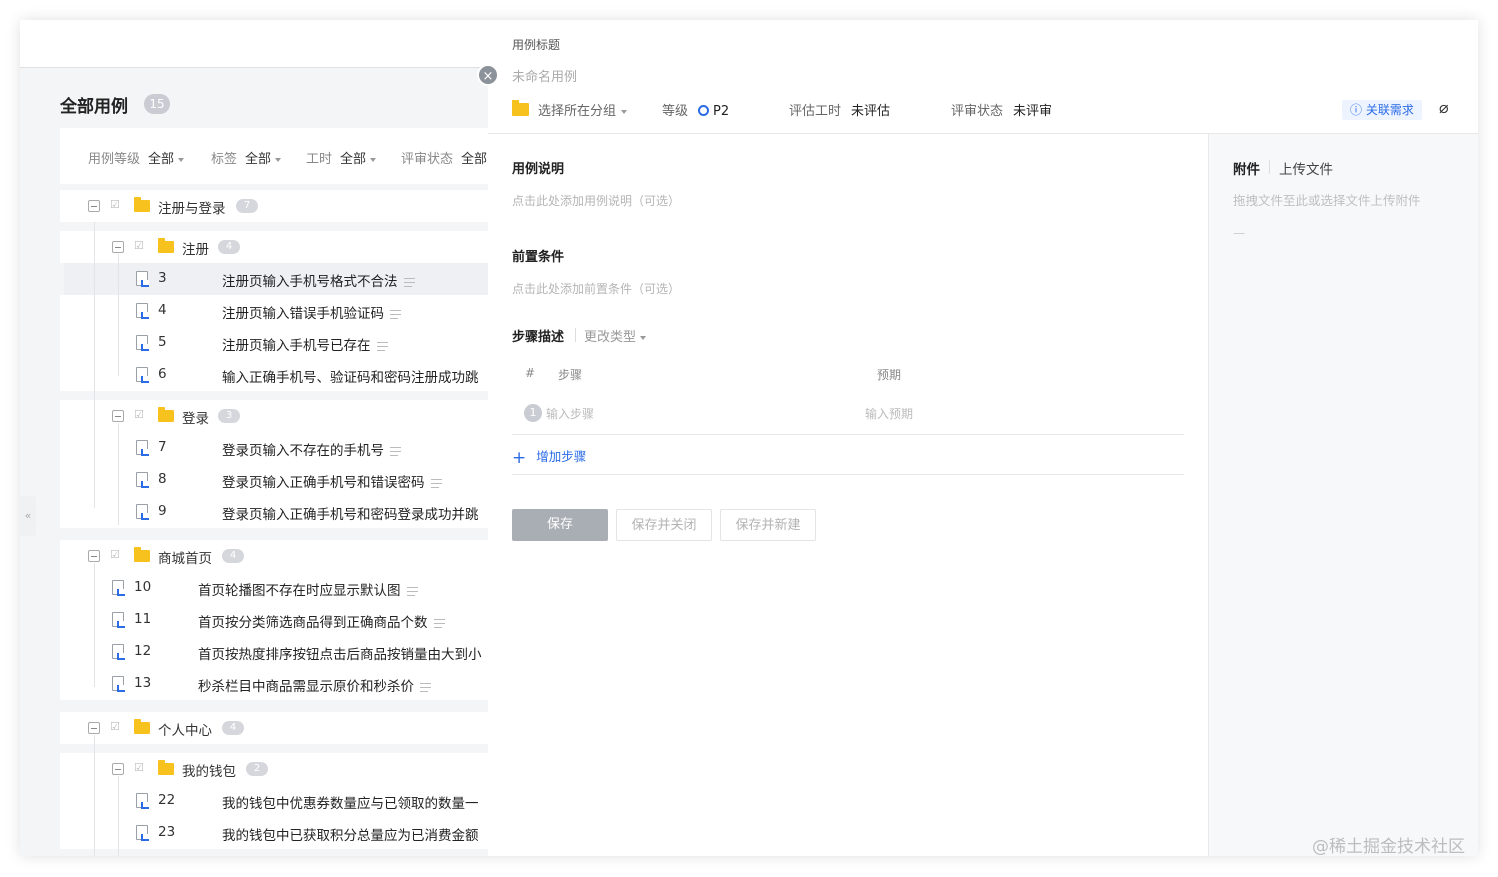 The width and height of the screenshot is (1498, 877). What do you see at coordinates (192, 209) in the screenshot?
I see `group-name: 注册与登录` at bounding box center [192, 209].